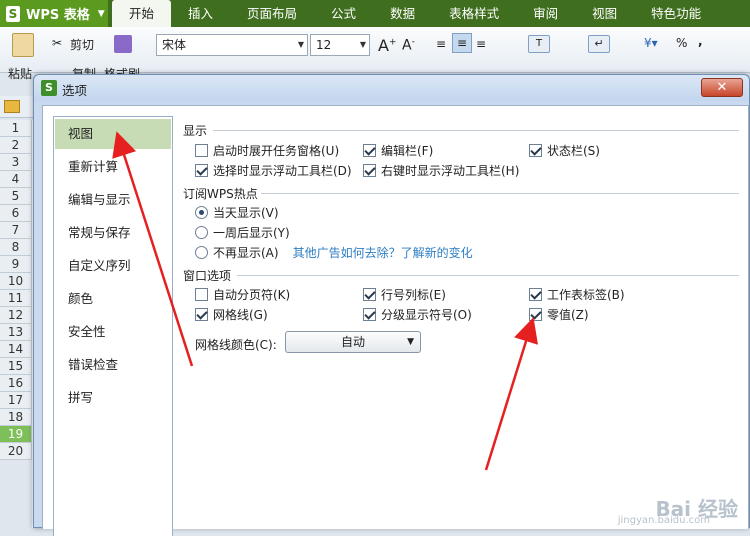 This screenshot has height=536, width=750. What do you see at coordinates (343, 13) in the screenshot?
I see `tab-formulas: 公式` at bounding box center [343, 13].